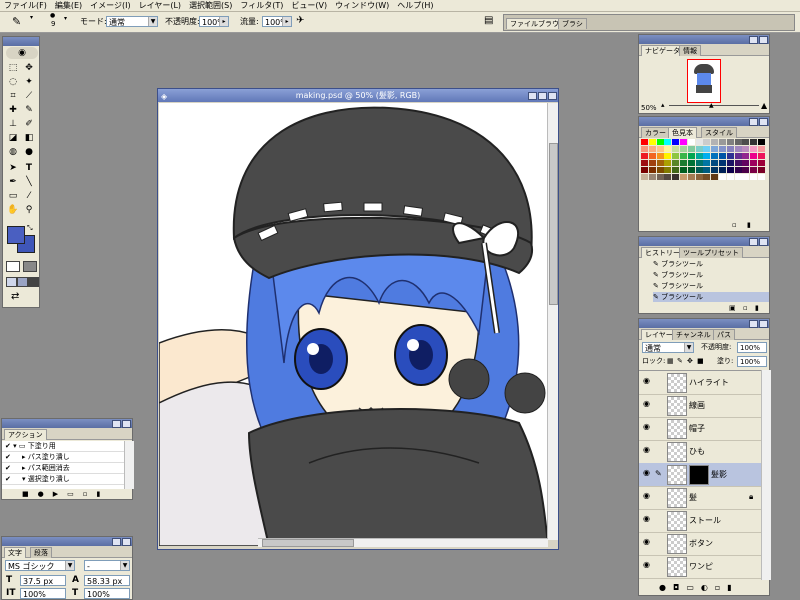  I want to click on tab-character: 文字, so click(15, 552).